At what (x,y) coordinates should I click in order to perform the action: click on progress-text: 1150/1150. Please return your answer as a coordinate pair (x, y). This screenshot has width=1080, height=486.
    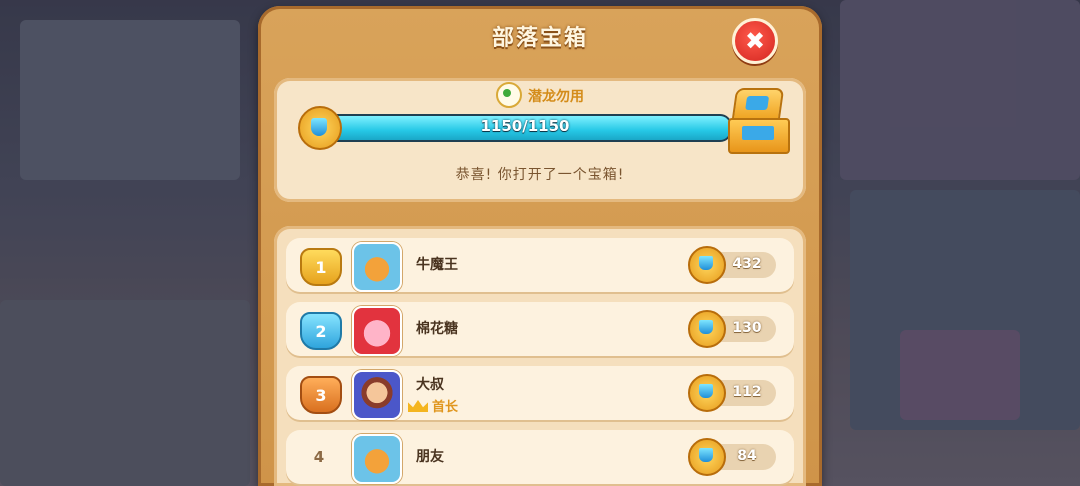
    Looking at the image, I should click on (525, 126).